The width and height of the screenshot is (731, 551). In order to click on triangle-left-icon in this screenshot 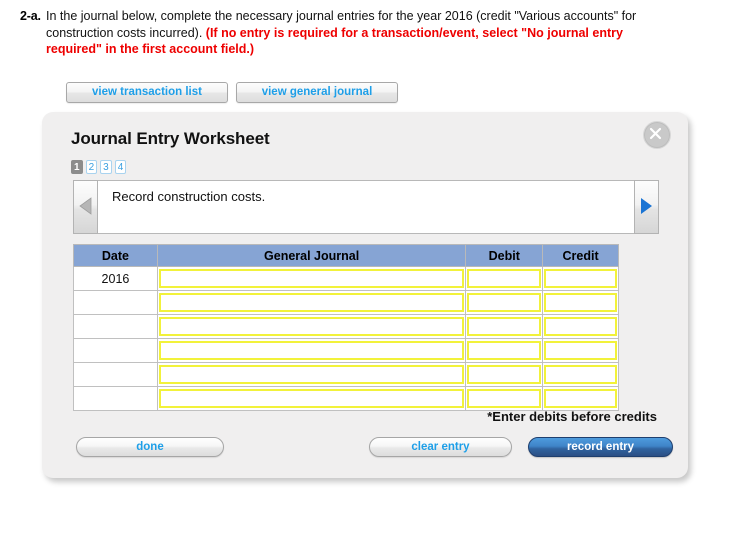, I will do `click(85, 207)`.